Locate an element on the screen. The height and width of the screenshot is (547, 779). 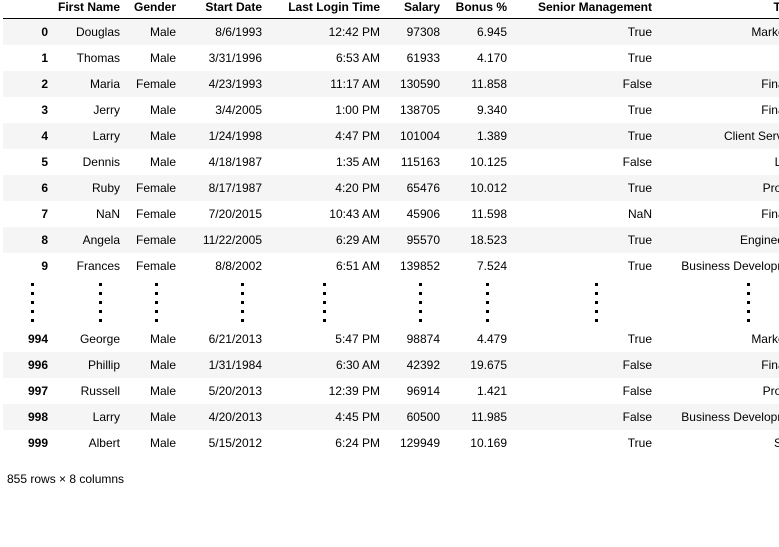
table-cell: 95570 is located at coordinates (415, 239).